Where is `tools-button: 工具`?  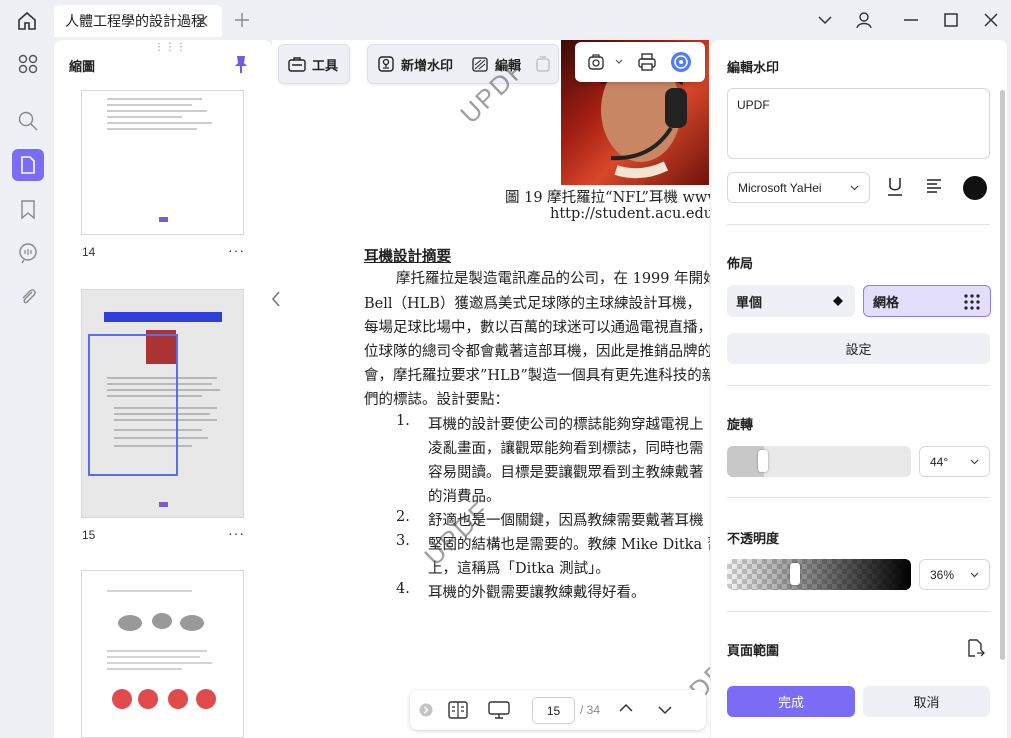
tools-button: 工具 is located at coordinates (313, 64).